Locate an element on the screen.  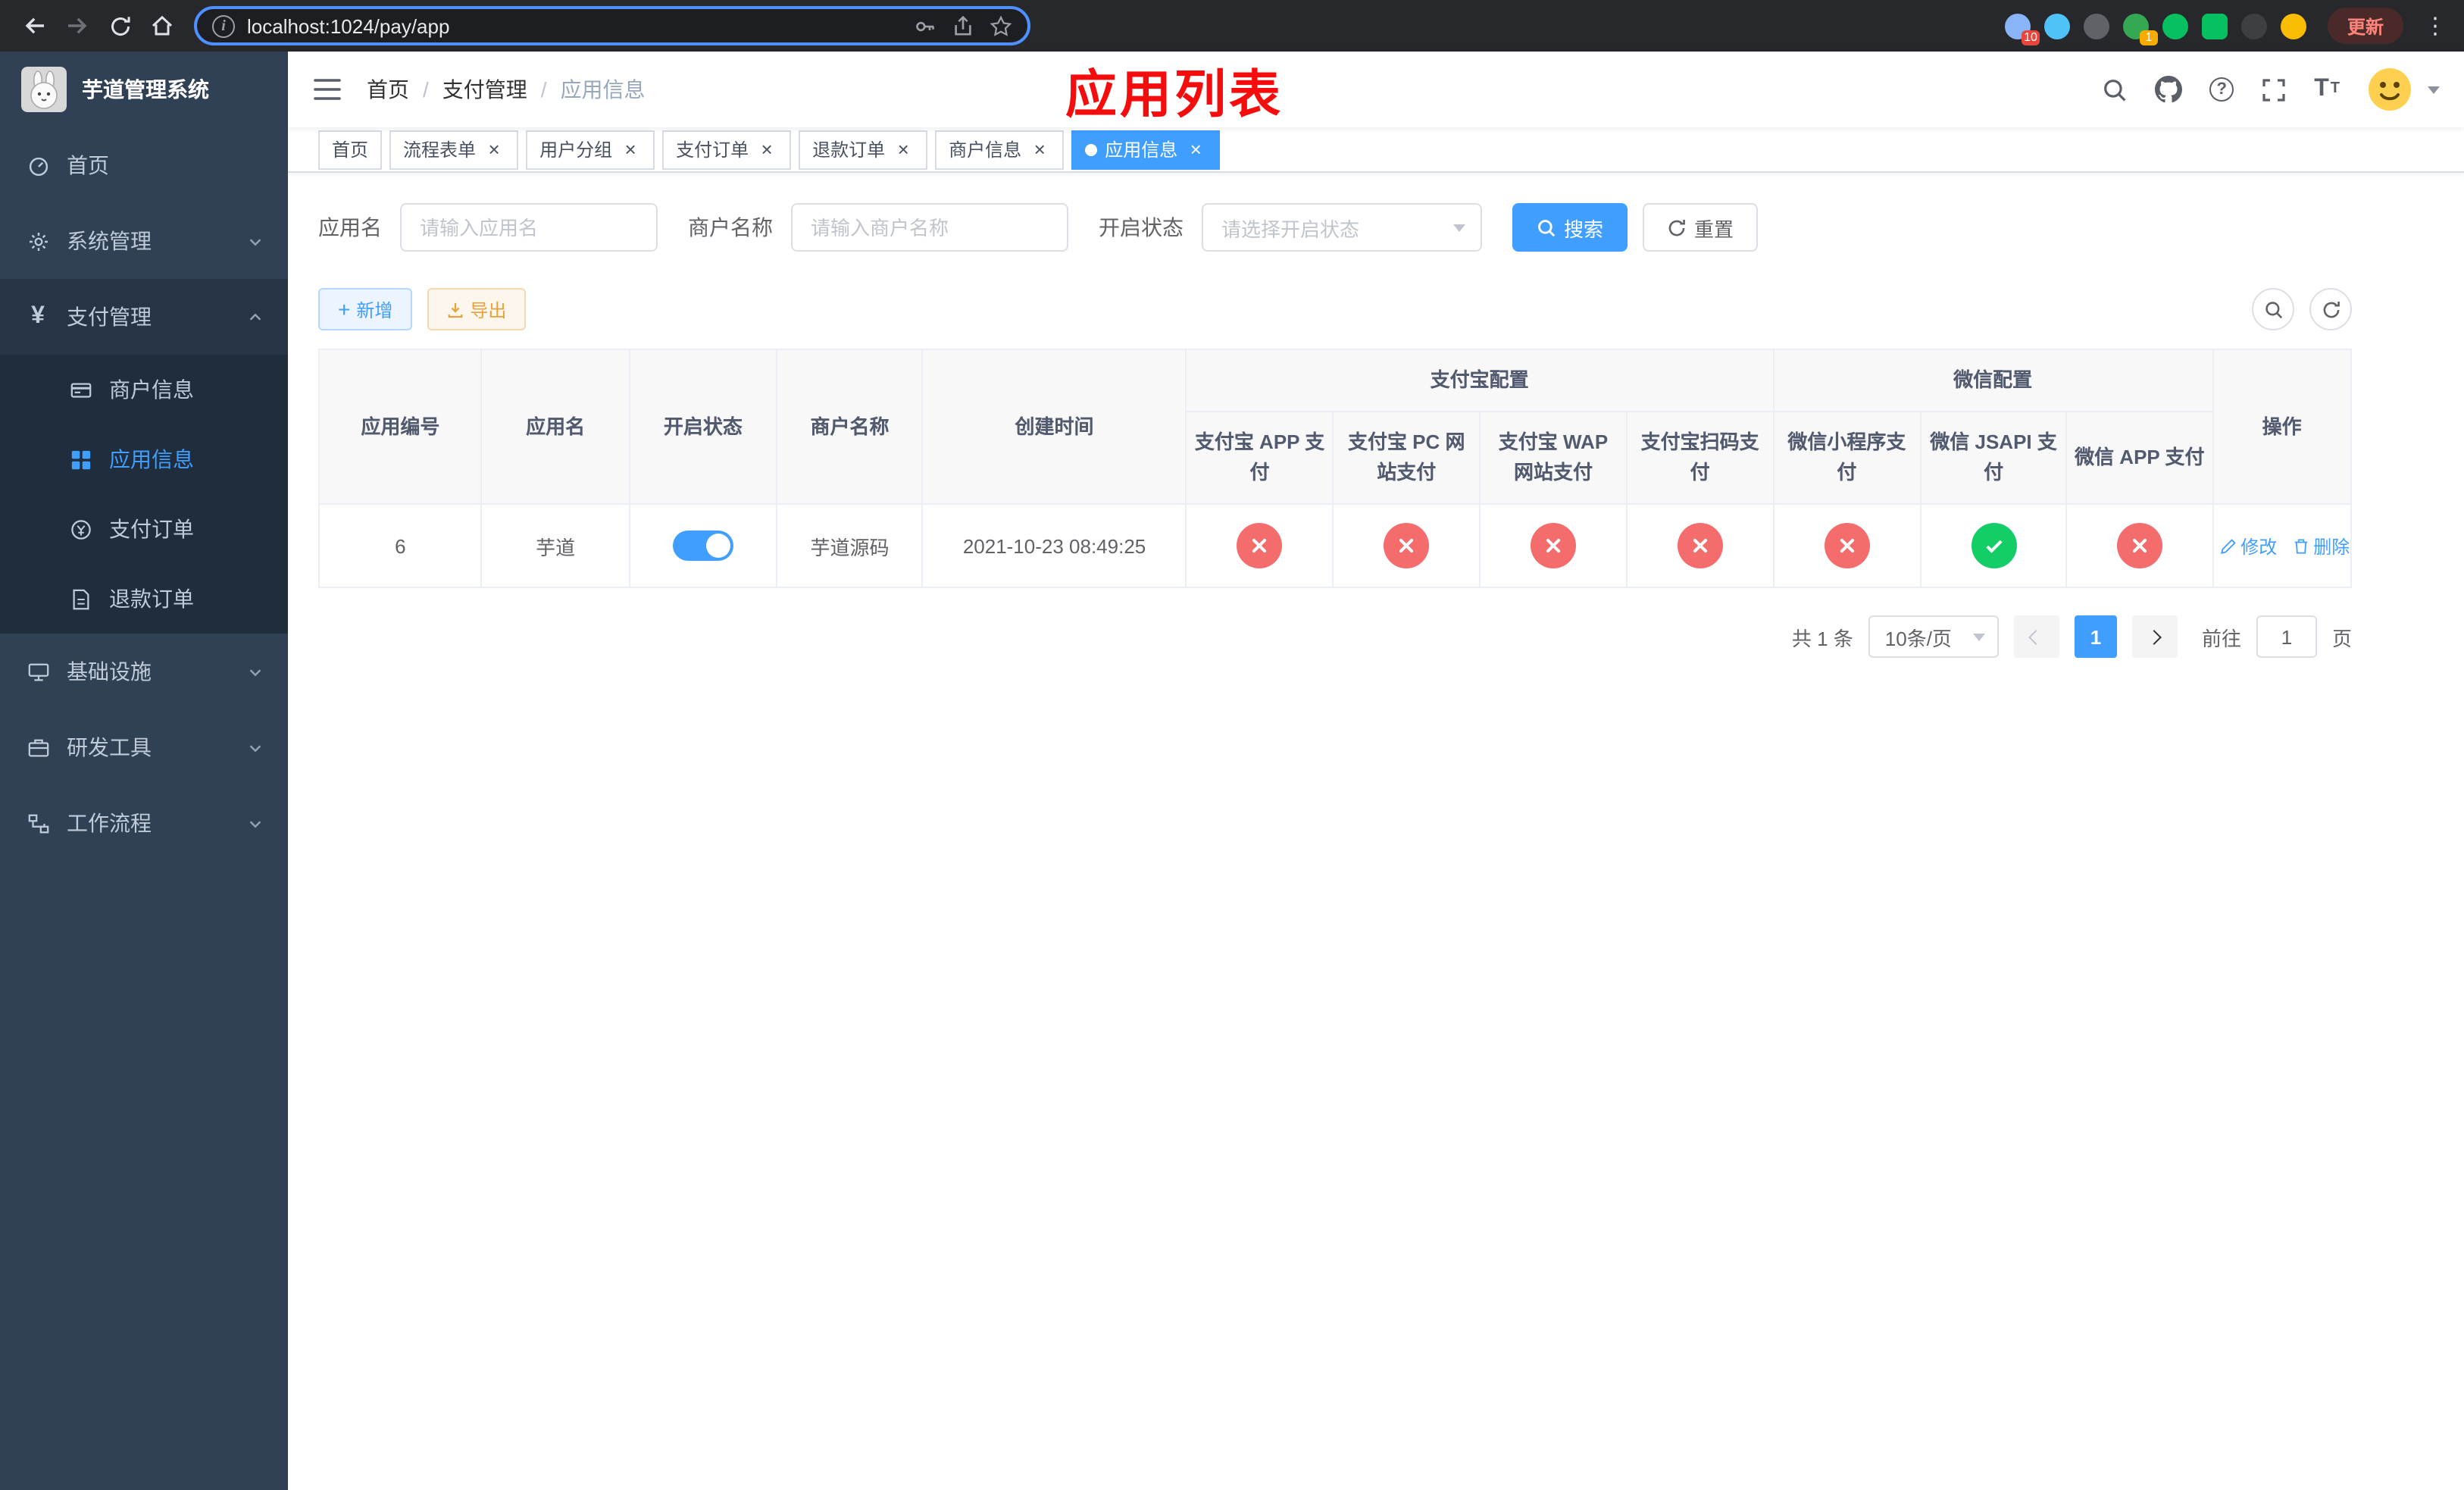
sidebar-toggle-icon is located at coordinates (327, 89).